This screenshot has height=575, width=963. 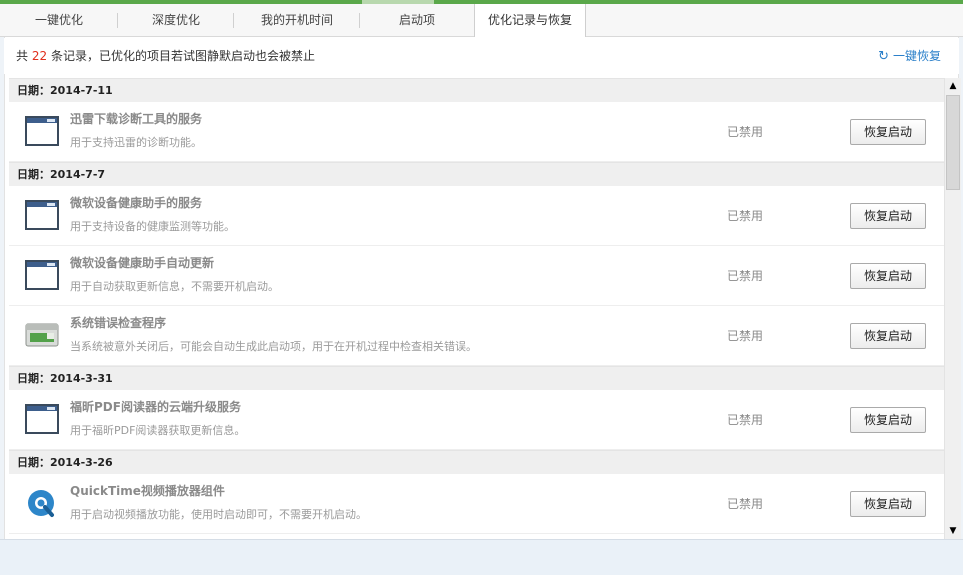 I want to click on footer-bar, so click(x=481, y=557).